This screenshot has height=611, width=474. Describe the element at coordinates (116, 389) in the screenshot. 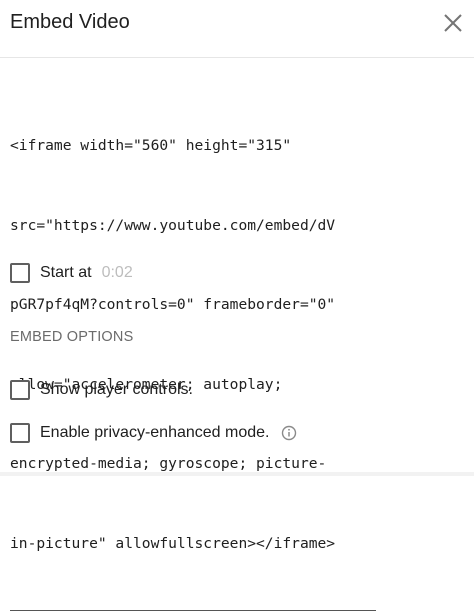

I see `show-controls-label: Show player controls.` at that location.